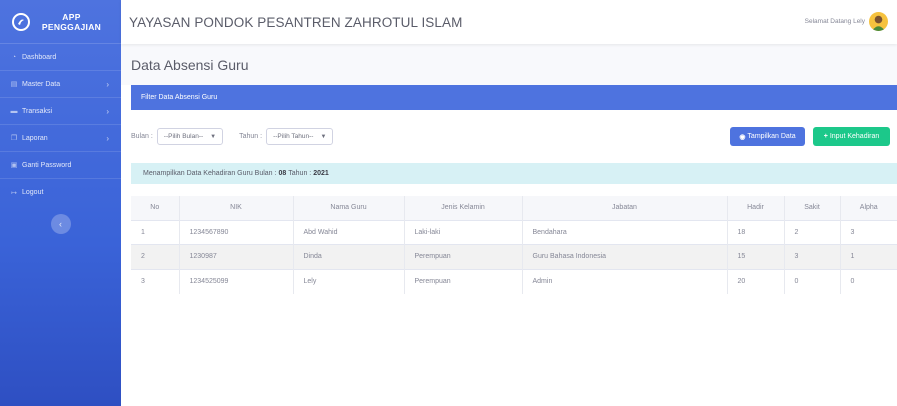 The width and height of the screenshot is (897, 406). I want to click on column-header: NIK, so click(236, 208).